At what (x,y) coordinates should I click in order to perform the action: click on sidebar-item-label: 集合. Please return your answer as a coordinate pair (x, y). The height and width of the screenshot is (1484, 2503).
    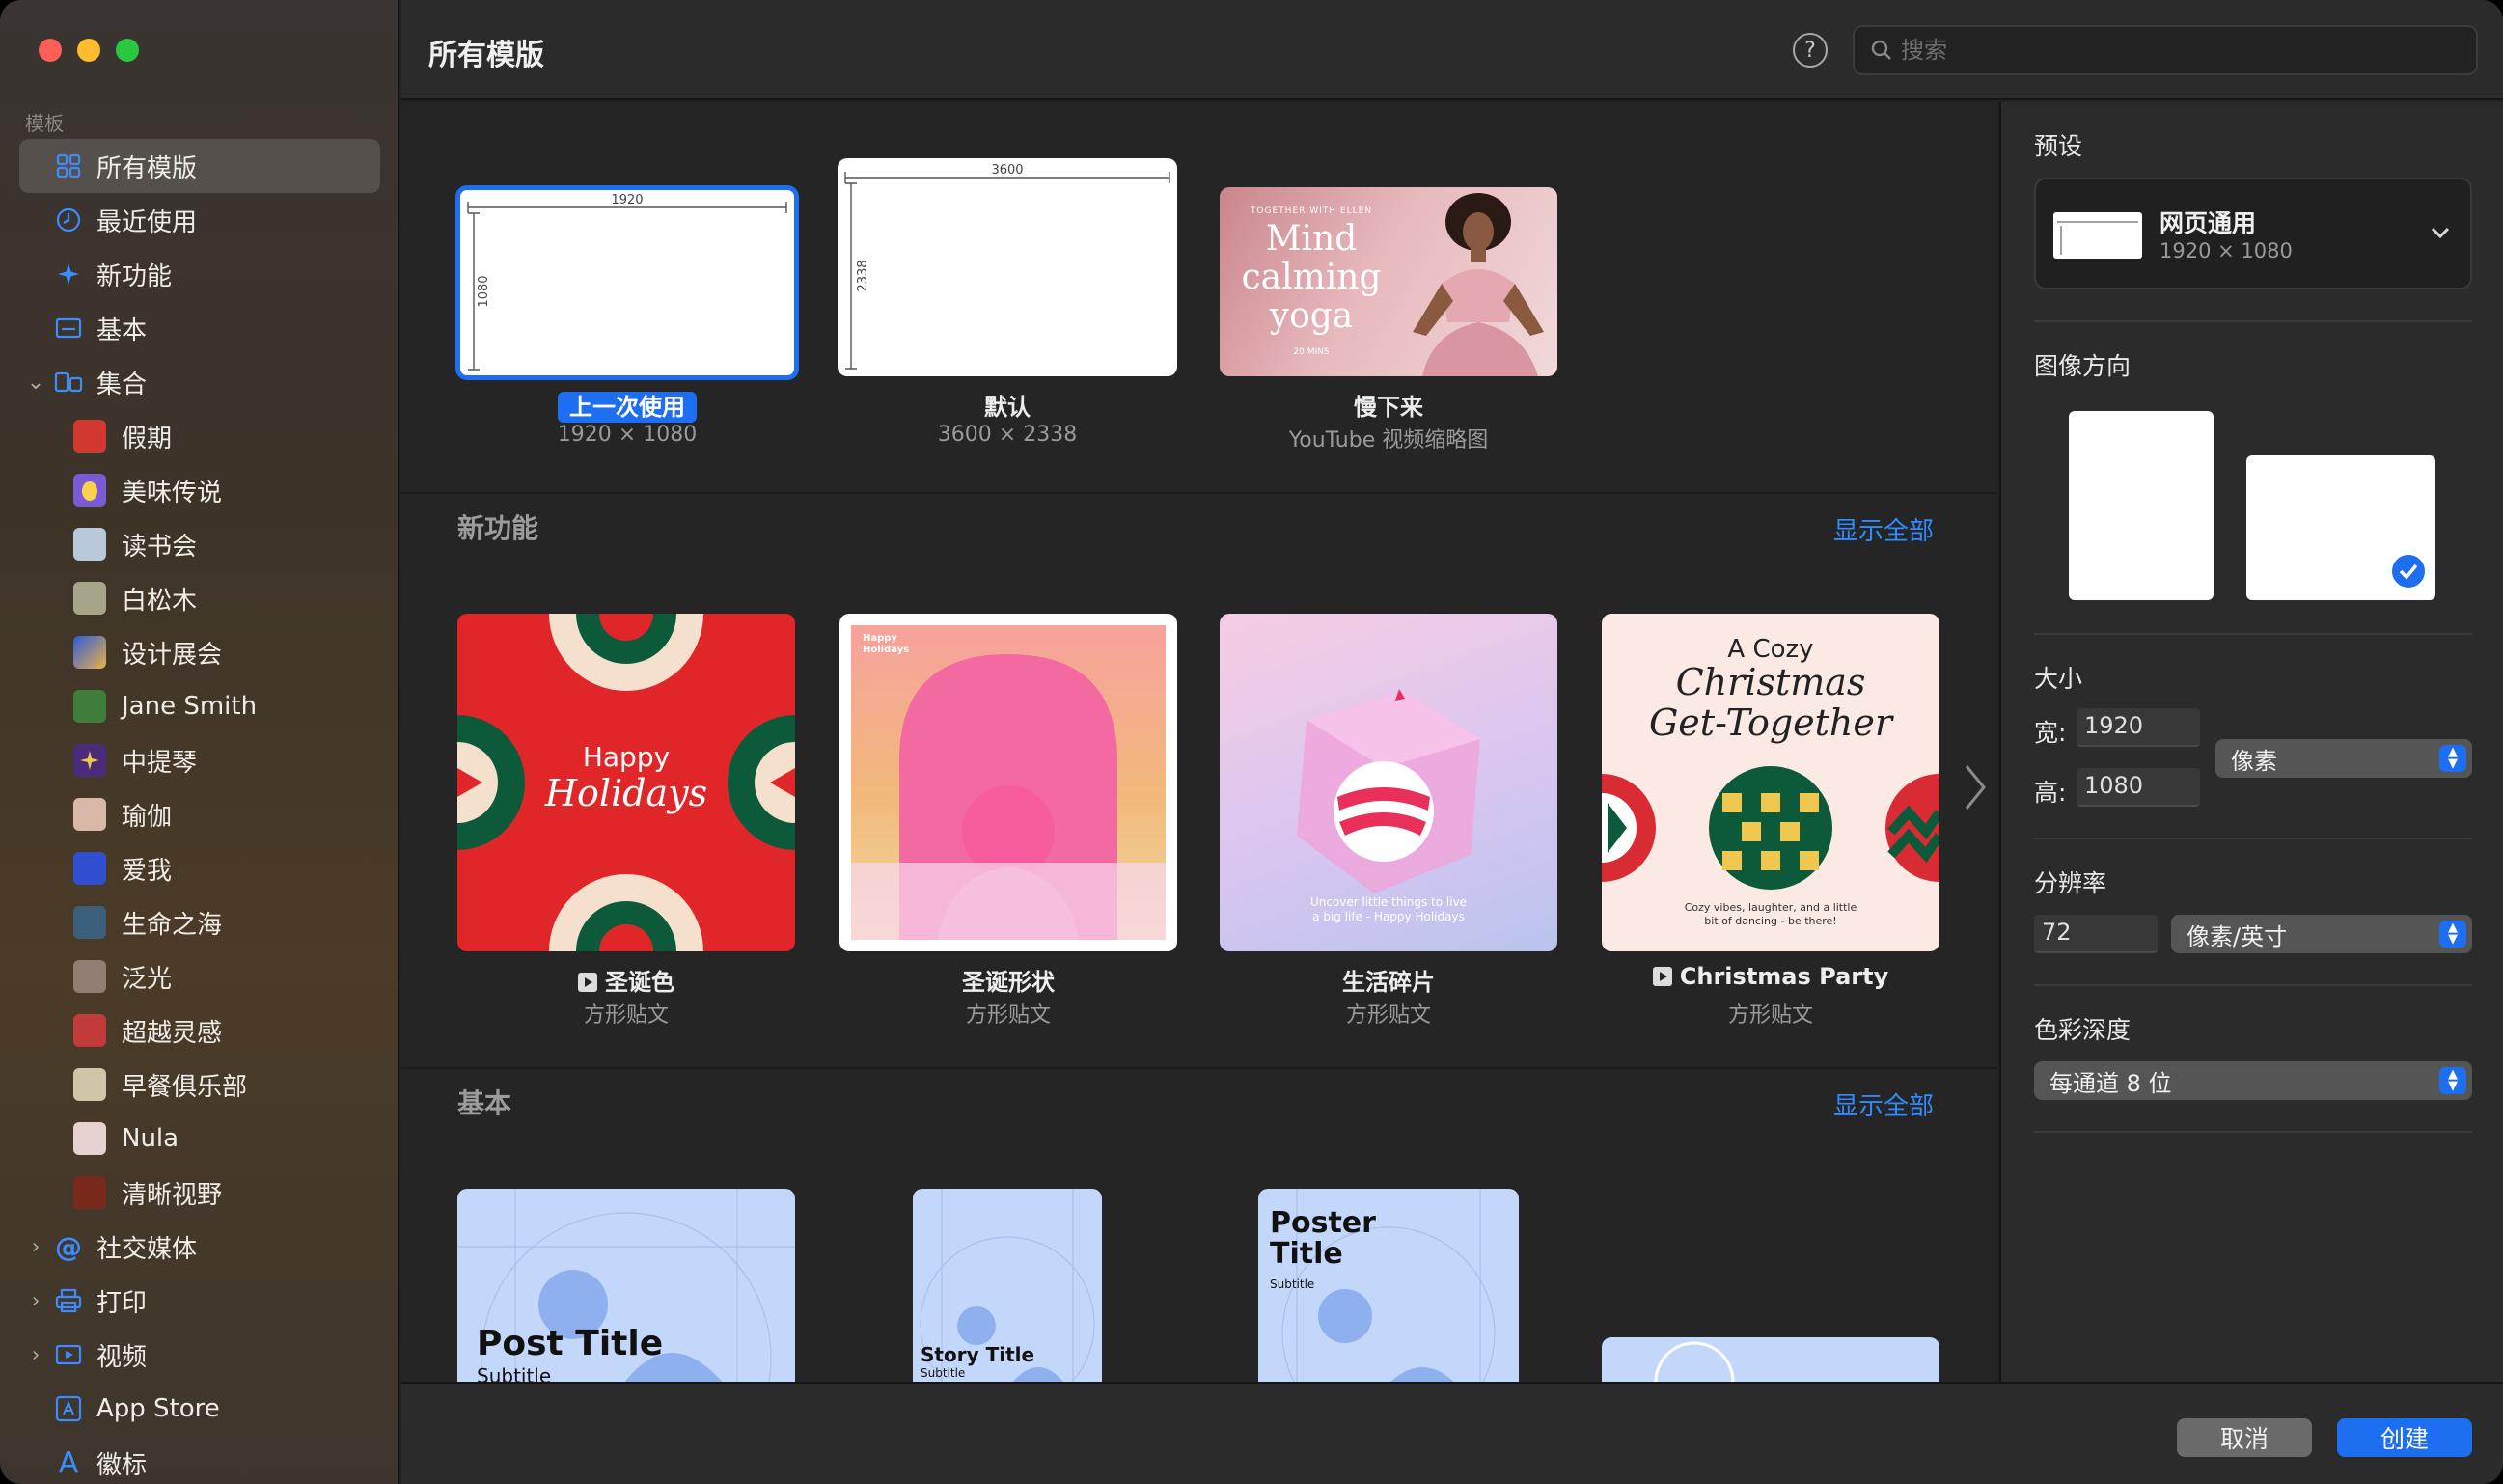
    Looking at the image, I should click on (122, 384).